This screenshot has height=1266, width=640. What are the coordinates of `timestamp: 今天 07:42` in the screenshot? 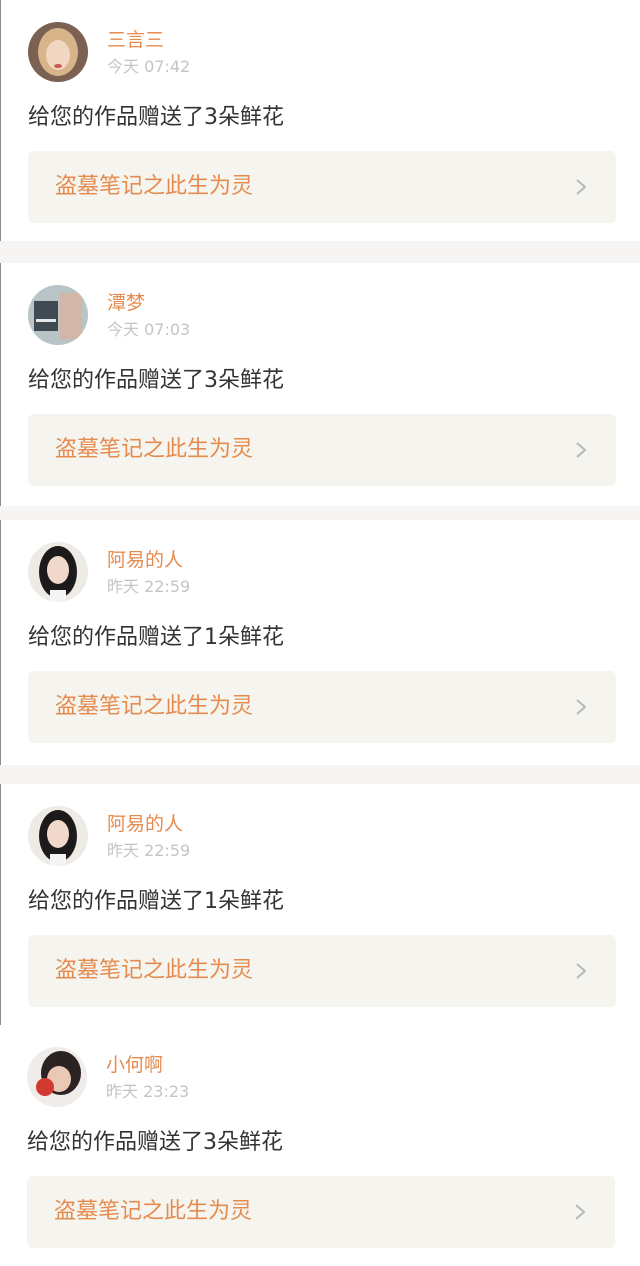 It's located at (149, 66).